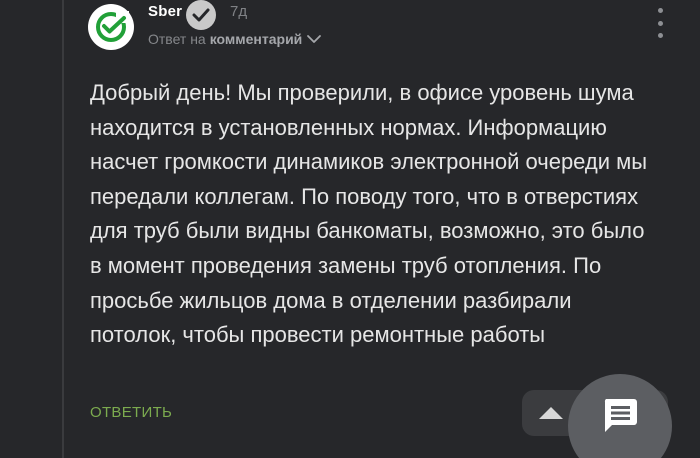 This screenshot has height=458, width=700. I want to click on chevron-down-icon, so click(314, 39).